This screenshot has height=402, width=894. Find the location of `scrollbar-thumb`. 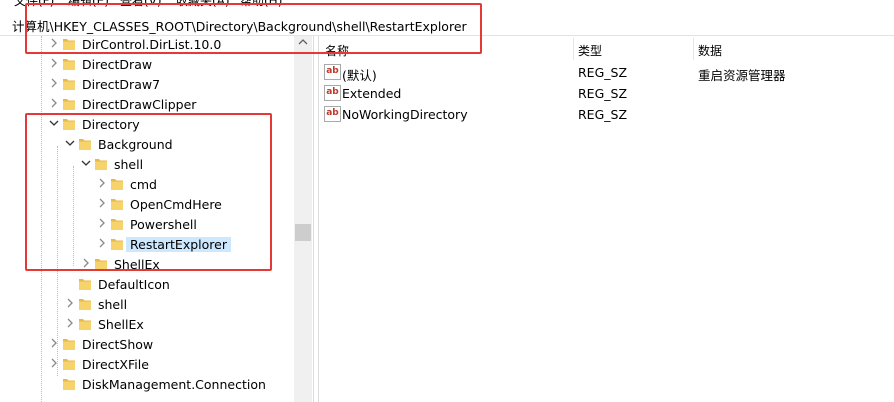

scrollbar-thumb is located at coordinates (303, 232).